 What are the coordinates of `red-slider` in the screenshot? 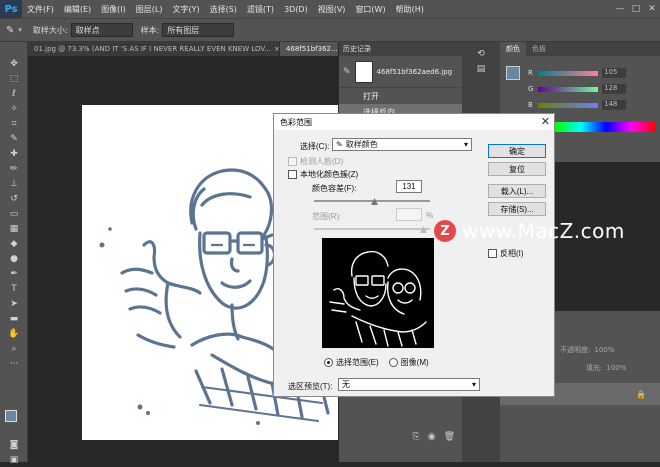 It's located at (568, 73).